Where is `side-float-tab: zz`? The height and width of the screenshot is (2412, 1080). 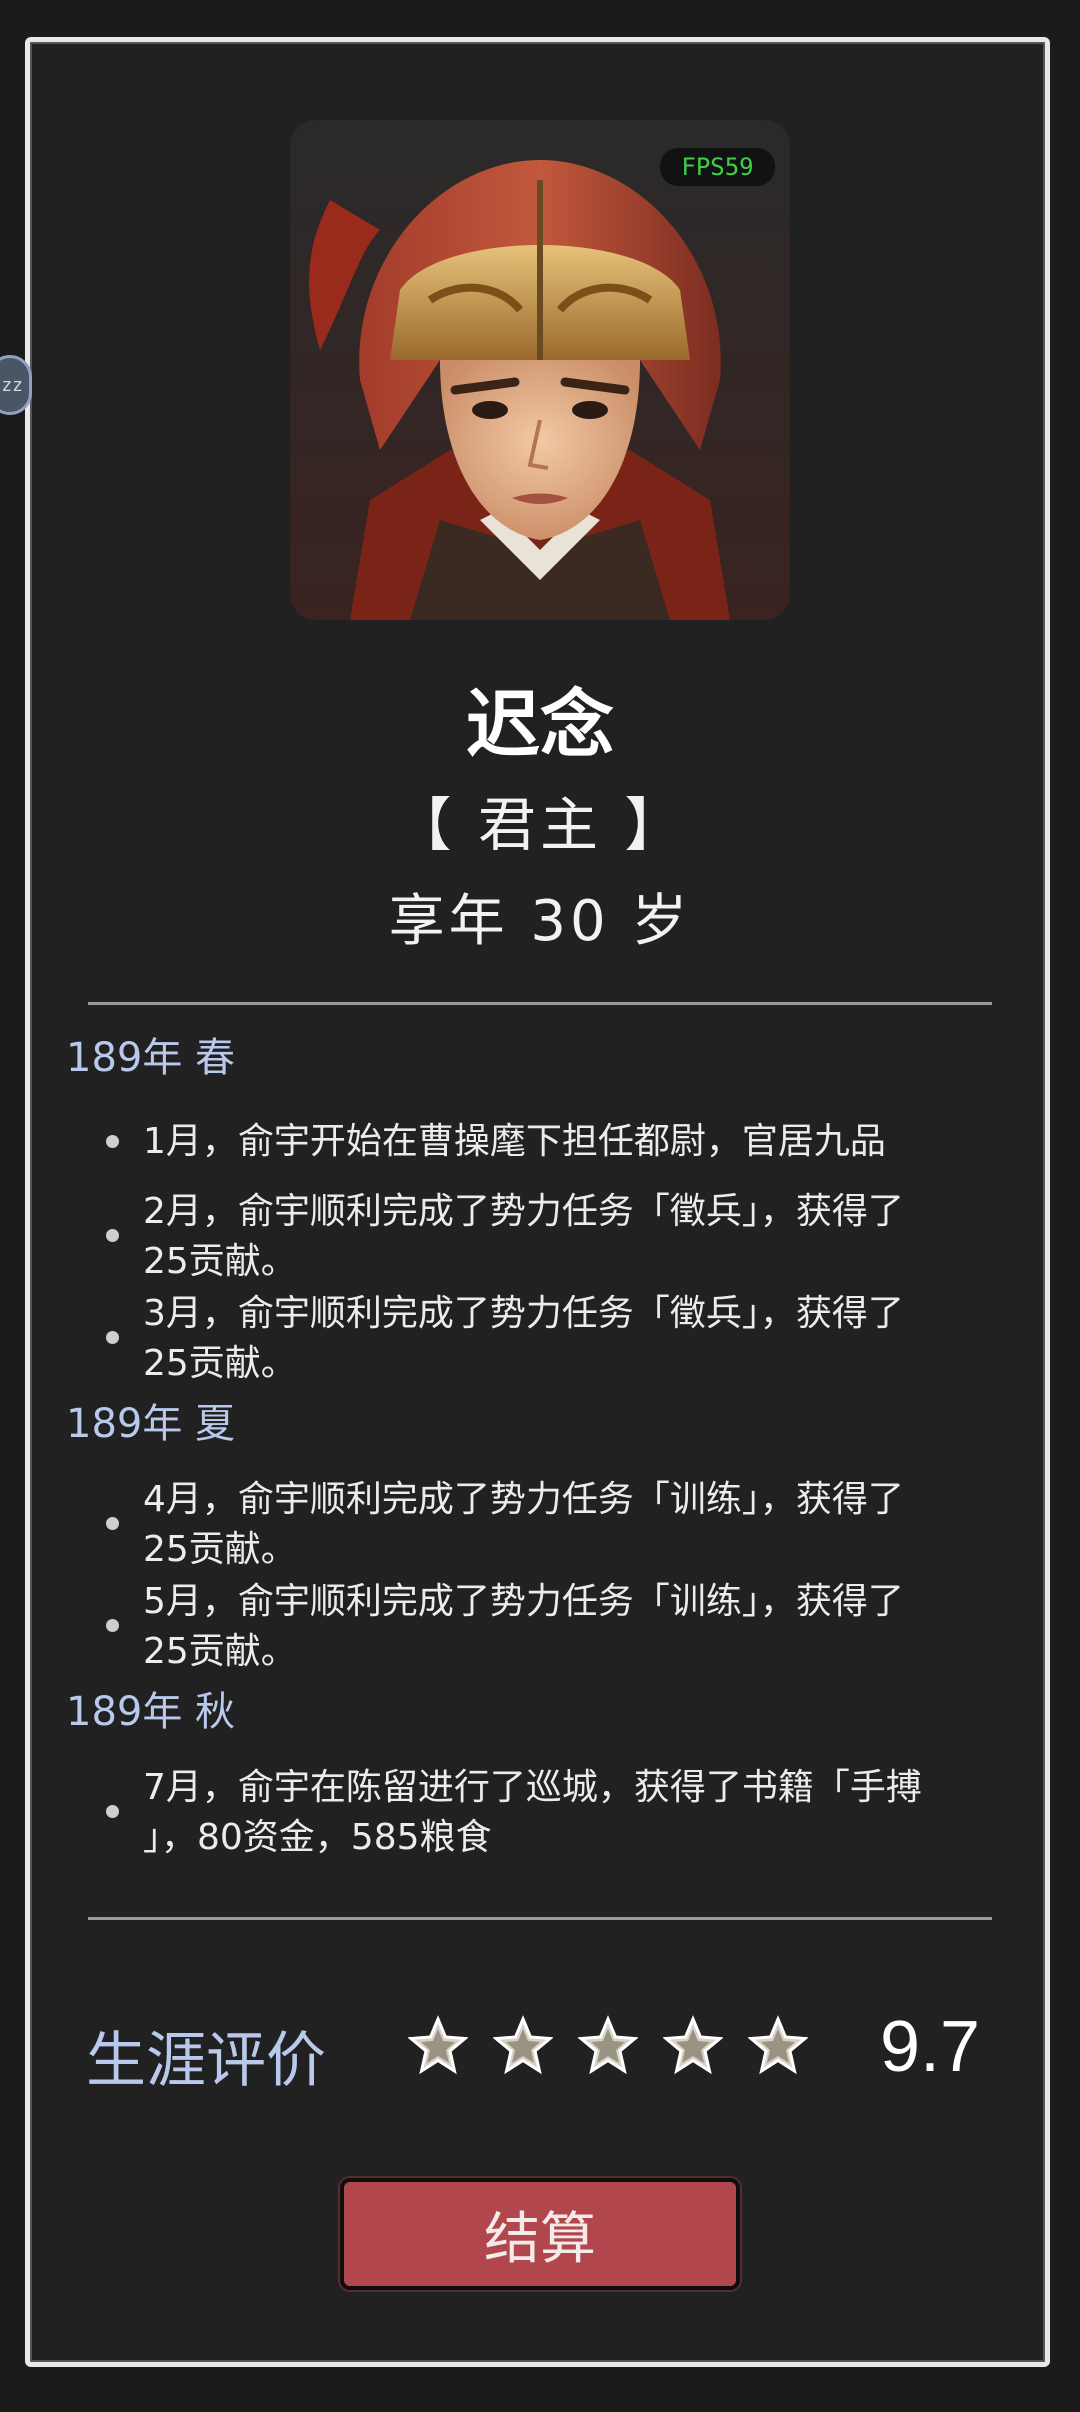 side-float-tab: zz is located at coordinates (16, 385).